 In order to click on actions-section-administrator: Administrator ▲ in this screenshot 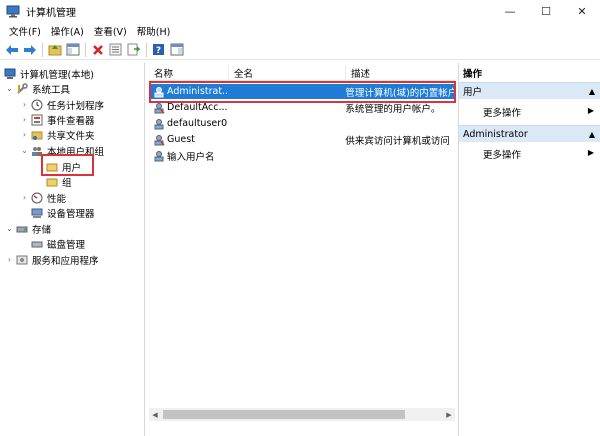, I will do `click(529, 133)`.